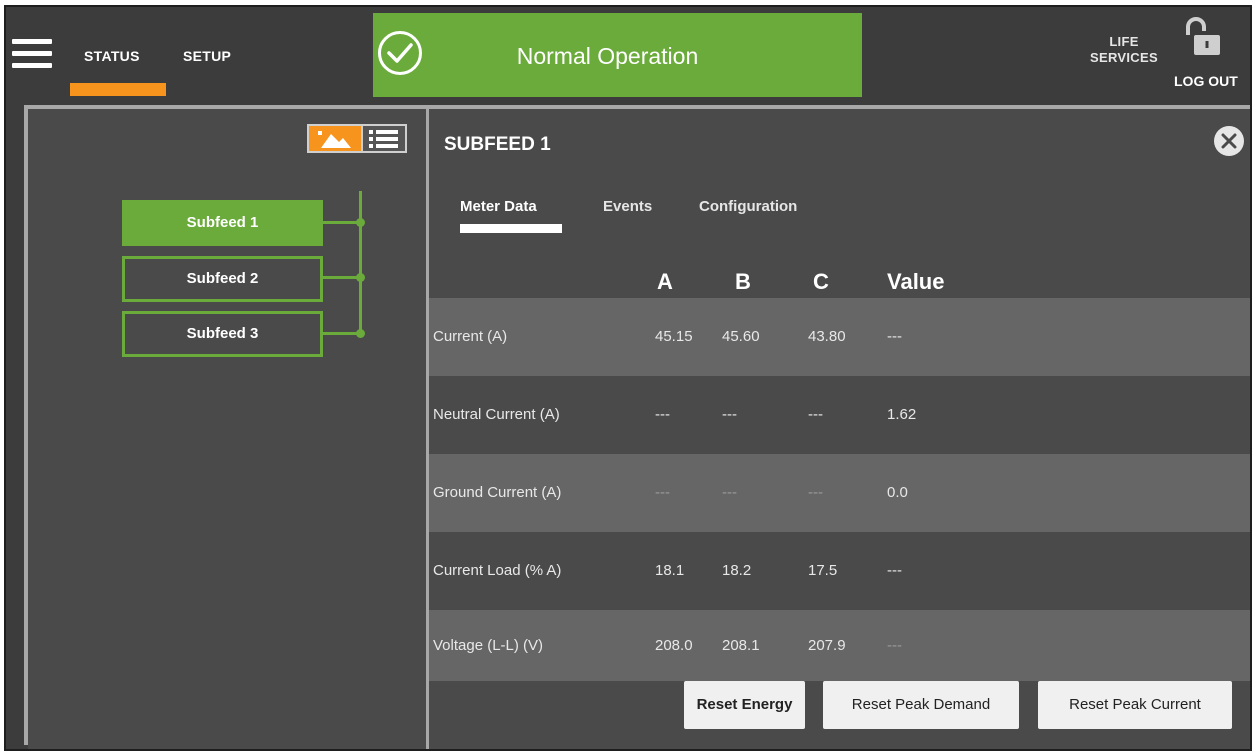 This screenshot has height=753, width=1256. What do you see at coordinates (222, 223) in the screenshot?
I see `subfeed-1-button: Subfeed 1` at bounding box center [222, 223].